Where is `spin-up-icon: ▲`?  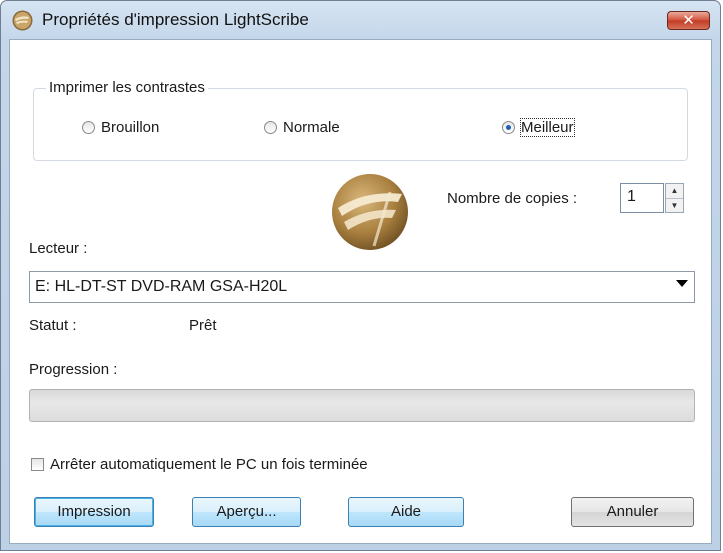 spin-up-icon: ▲ is located at coordinates (674, 191).